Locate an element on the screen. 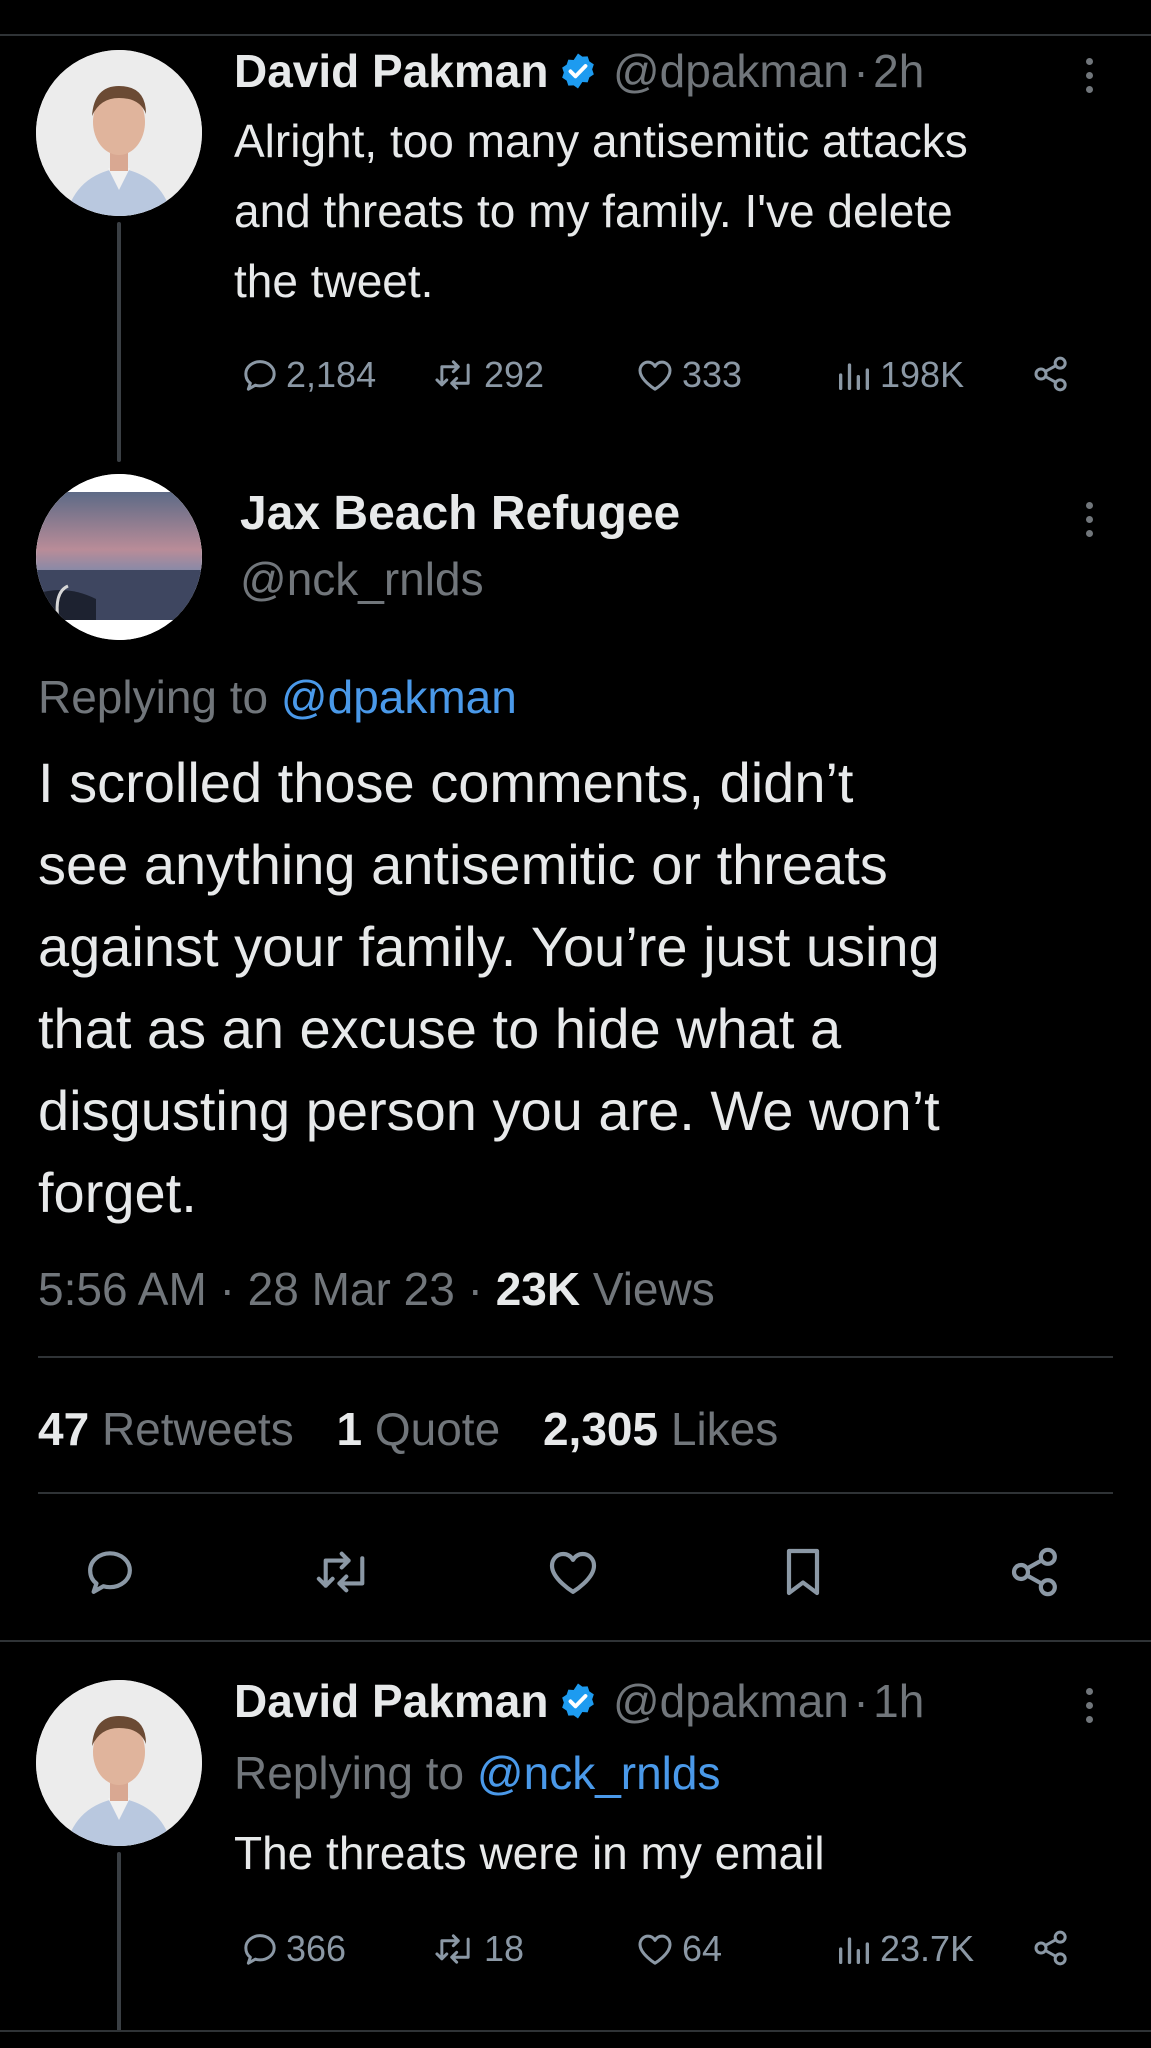  like-count: 64 is located at coordinates (702, 1948).